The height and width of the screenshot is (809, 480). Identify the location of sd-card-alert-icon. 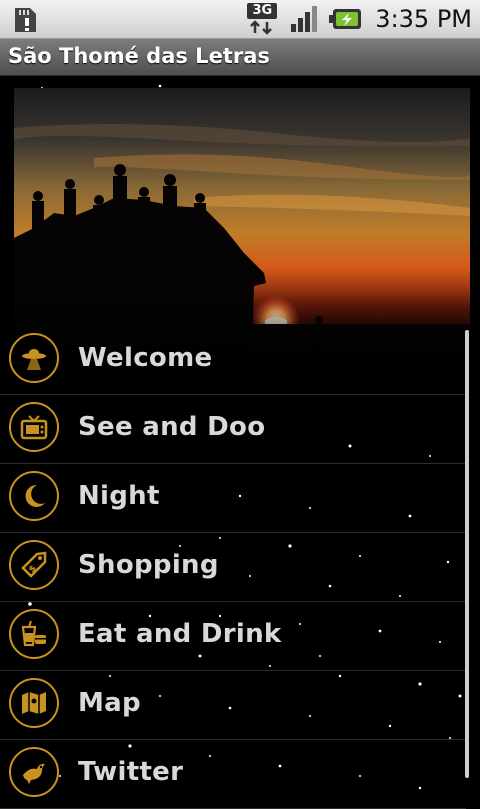
(25, 20).